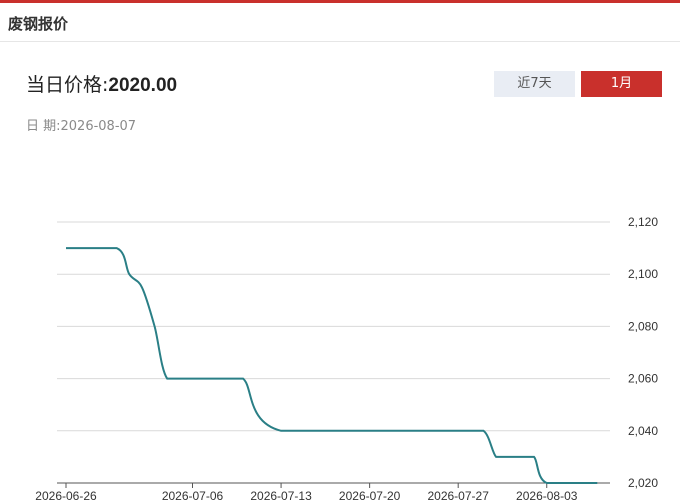  I want to click on range-1-month-button: 1月, so click(621, 84).